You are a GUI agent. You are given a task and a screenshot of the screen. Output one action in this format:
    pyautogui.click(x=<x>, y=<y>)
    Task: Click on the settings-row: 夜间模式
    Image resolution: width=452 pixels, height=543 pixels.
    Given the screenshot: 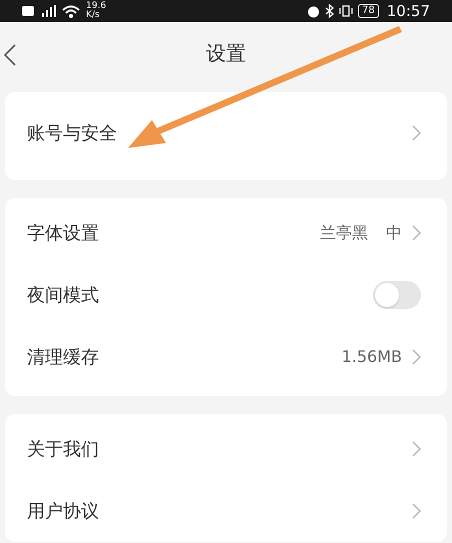 What is the action you would take?
    pyautogui.click(x=226, y=295)
    